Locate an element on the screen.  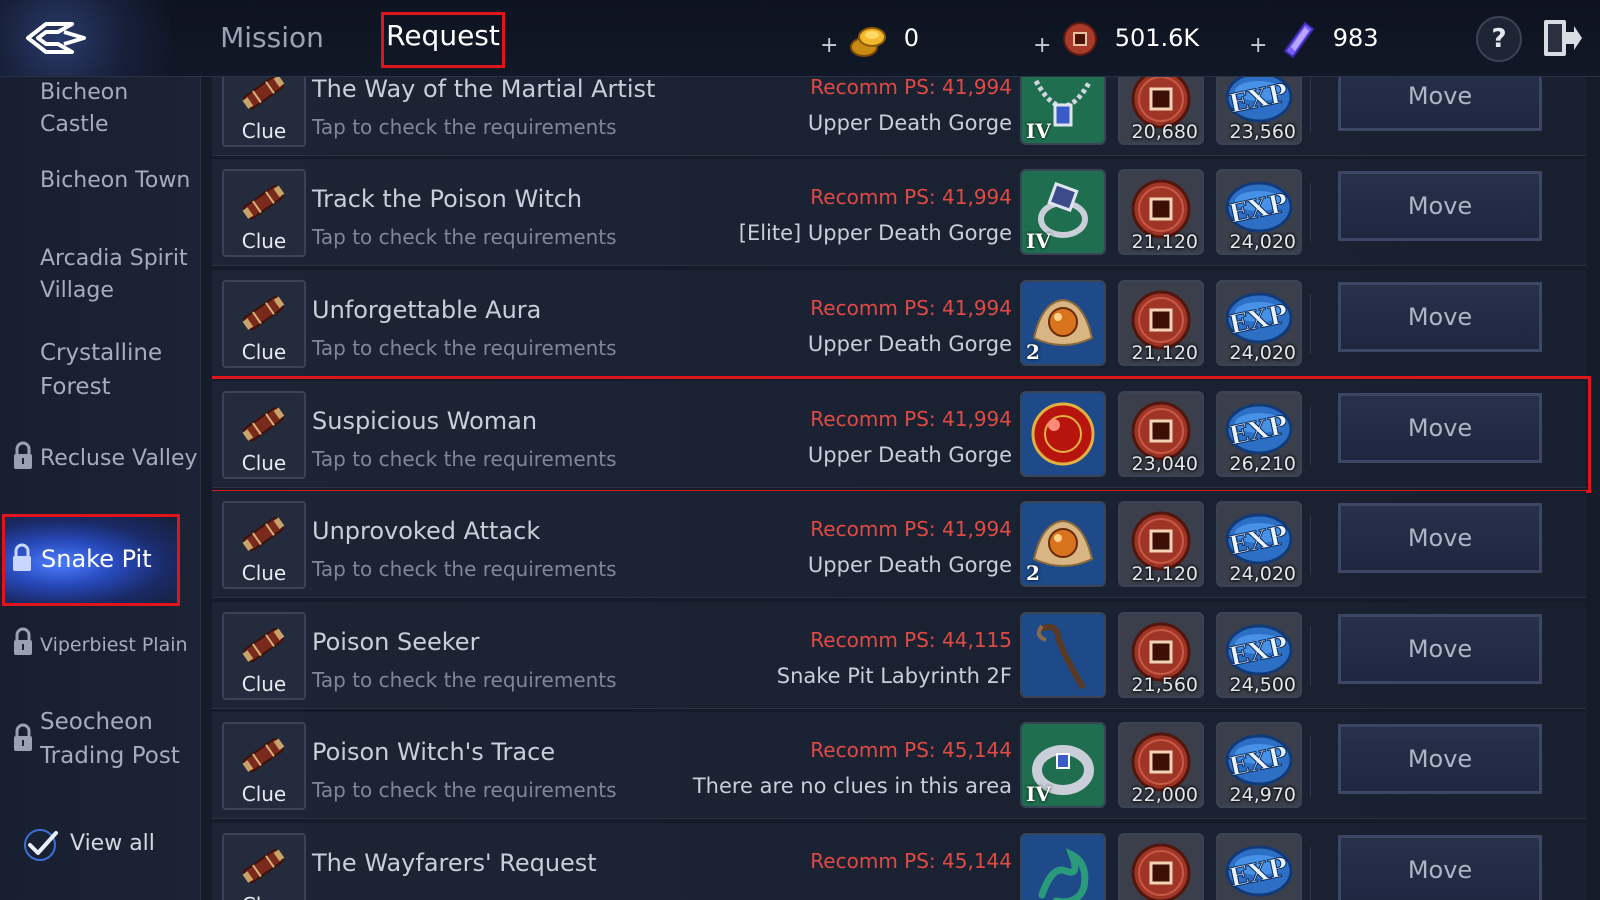
help-button: ? is located at coordinates (1499, 39).